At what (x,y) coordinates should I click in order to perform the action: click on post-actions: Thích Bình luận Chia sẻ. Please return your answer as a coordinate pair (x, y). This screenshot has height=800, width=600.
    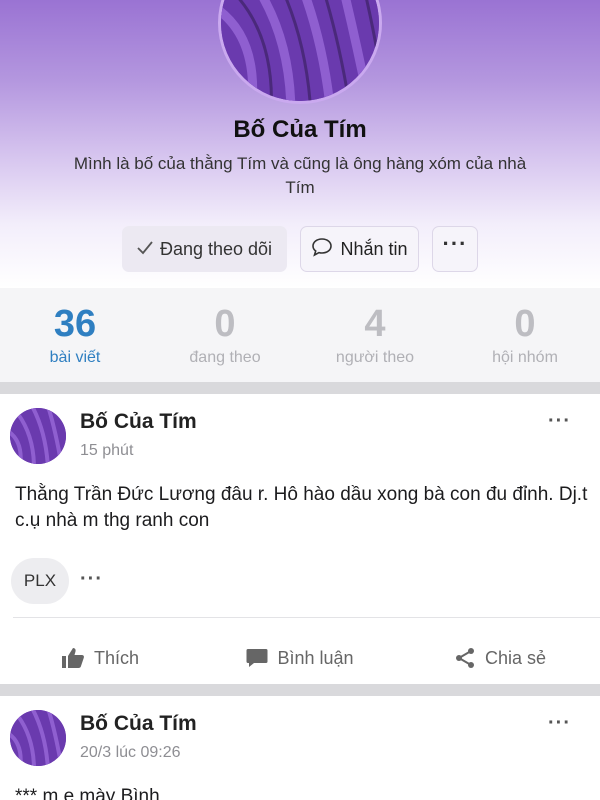
    Looking at the image, I should click on (300, 658).